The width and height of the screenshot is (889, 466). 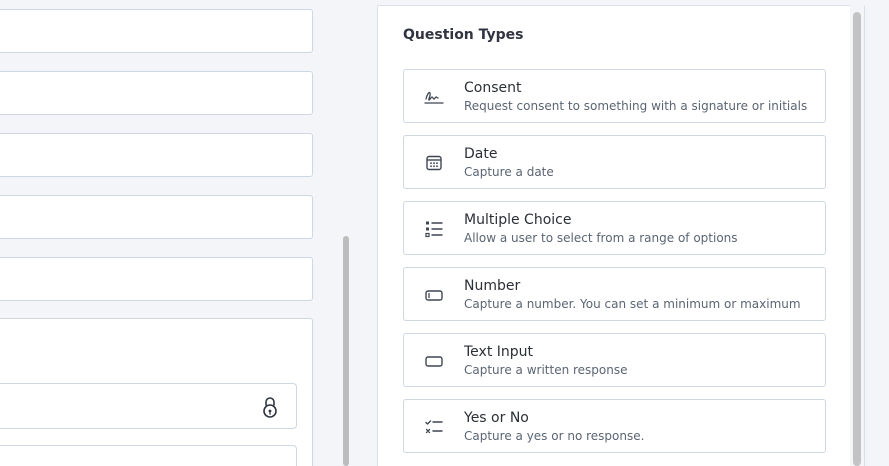 What do you see at coordinates (481, 154) in the screenshot?
I see `question-type-title: Date` at bounding box center [481, 154].